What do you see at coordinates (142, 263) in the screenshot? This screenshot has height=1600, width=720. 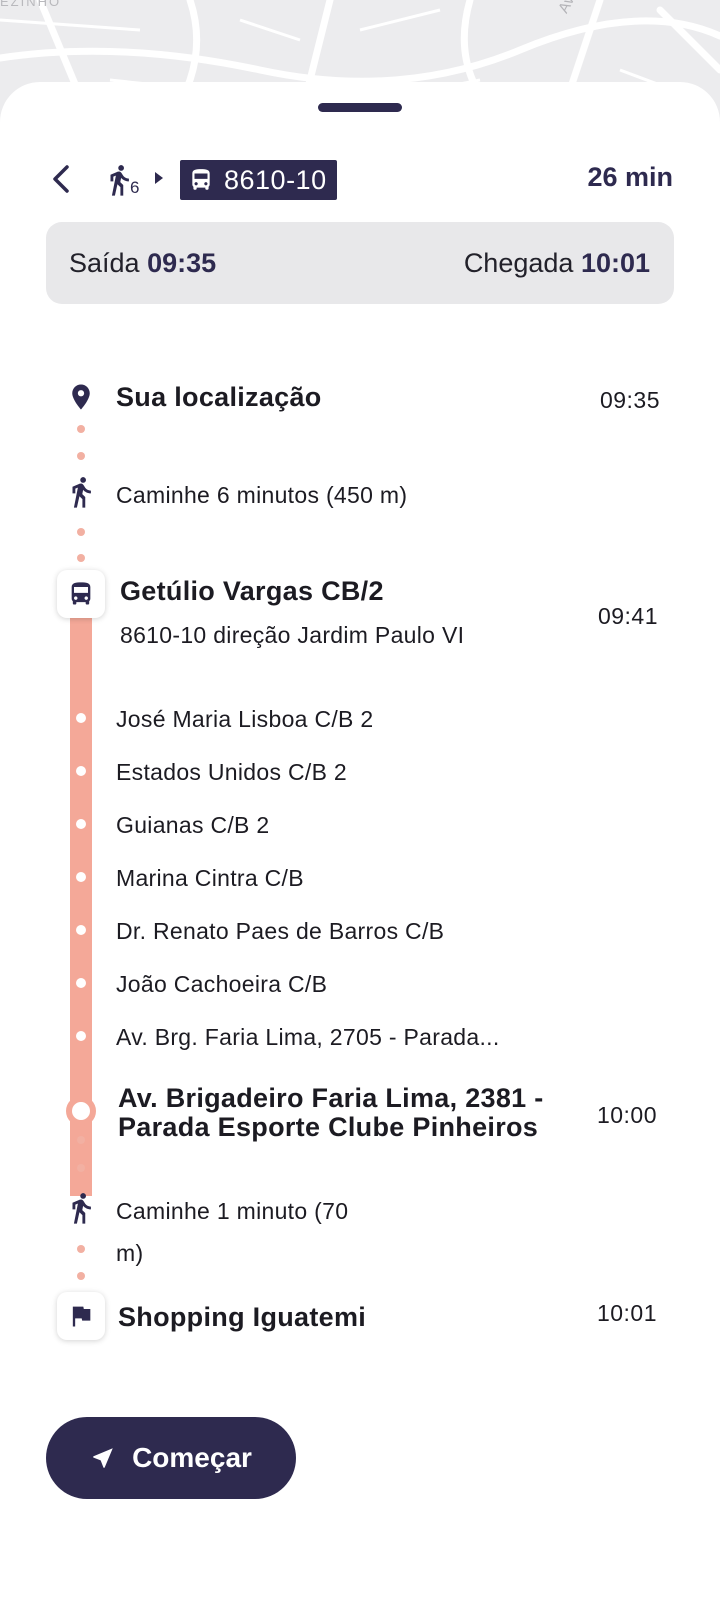 I see `departure: Saída 09:35` at bounding box center [142, 263].